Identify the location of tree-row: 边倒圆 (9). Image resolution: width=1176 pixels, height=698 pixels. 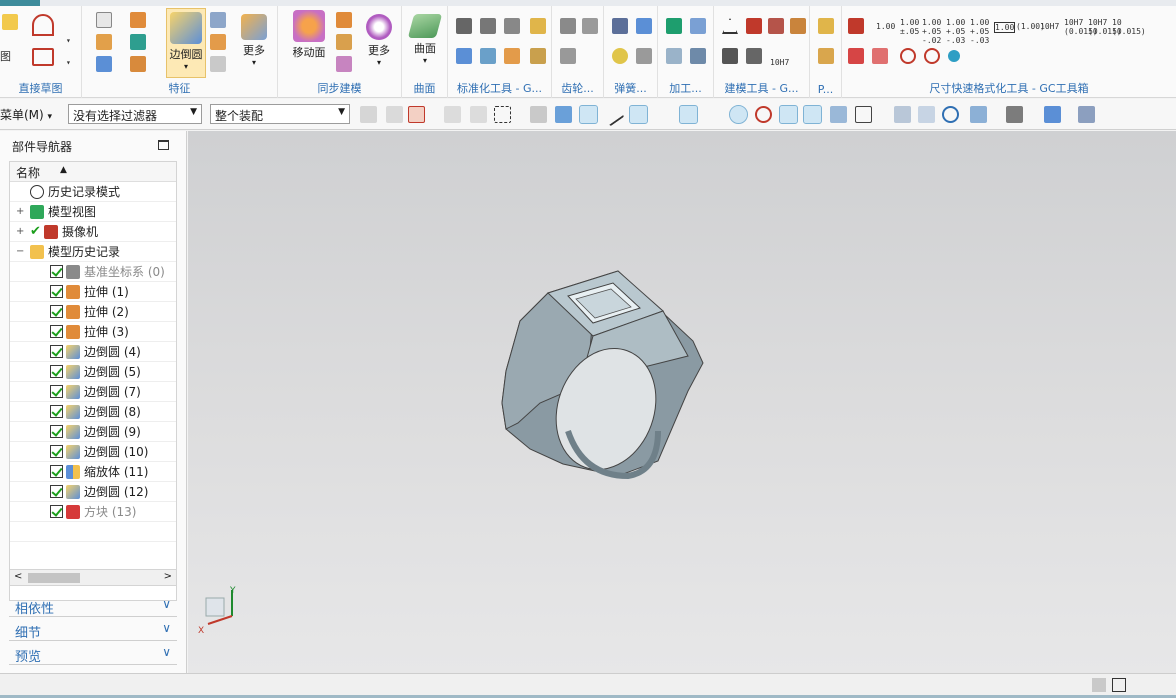
(93, 432).